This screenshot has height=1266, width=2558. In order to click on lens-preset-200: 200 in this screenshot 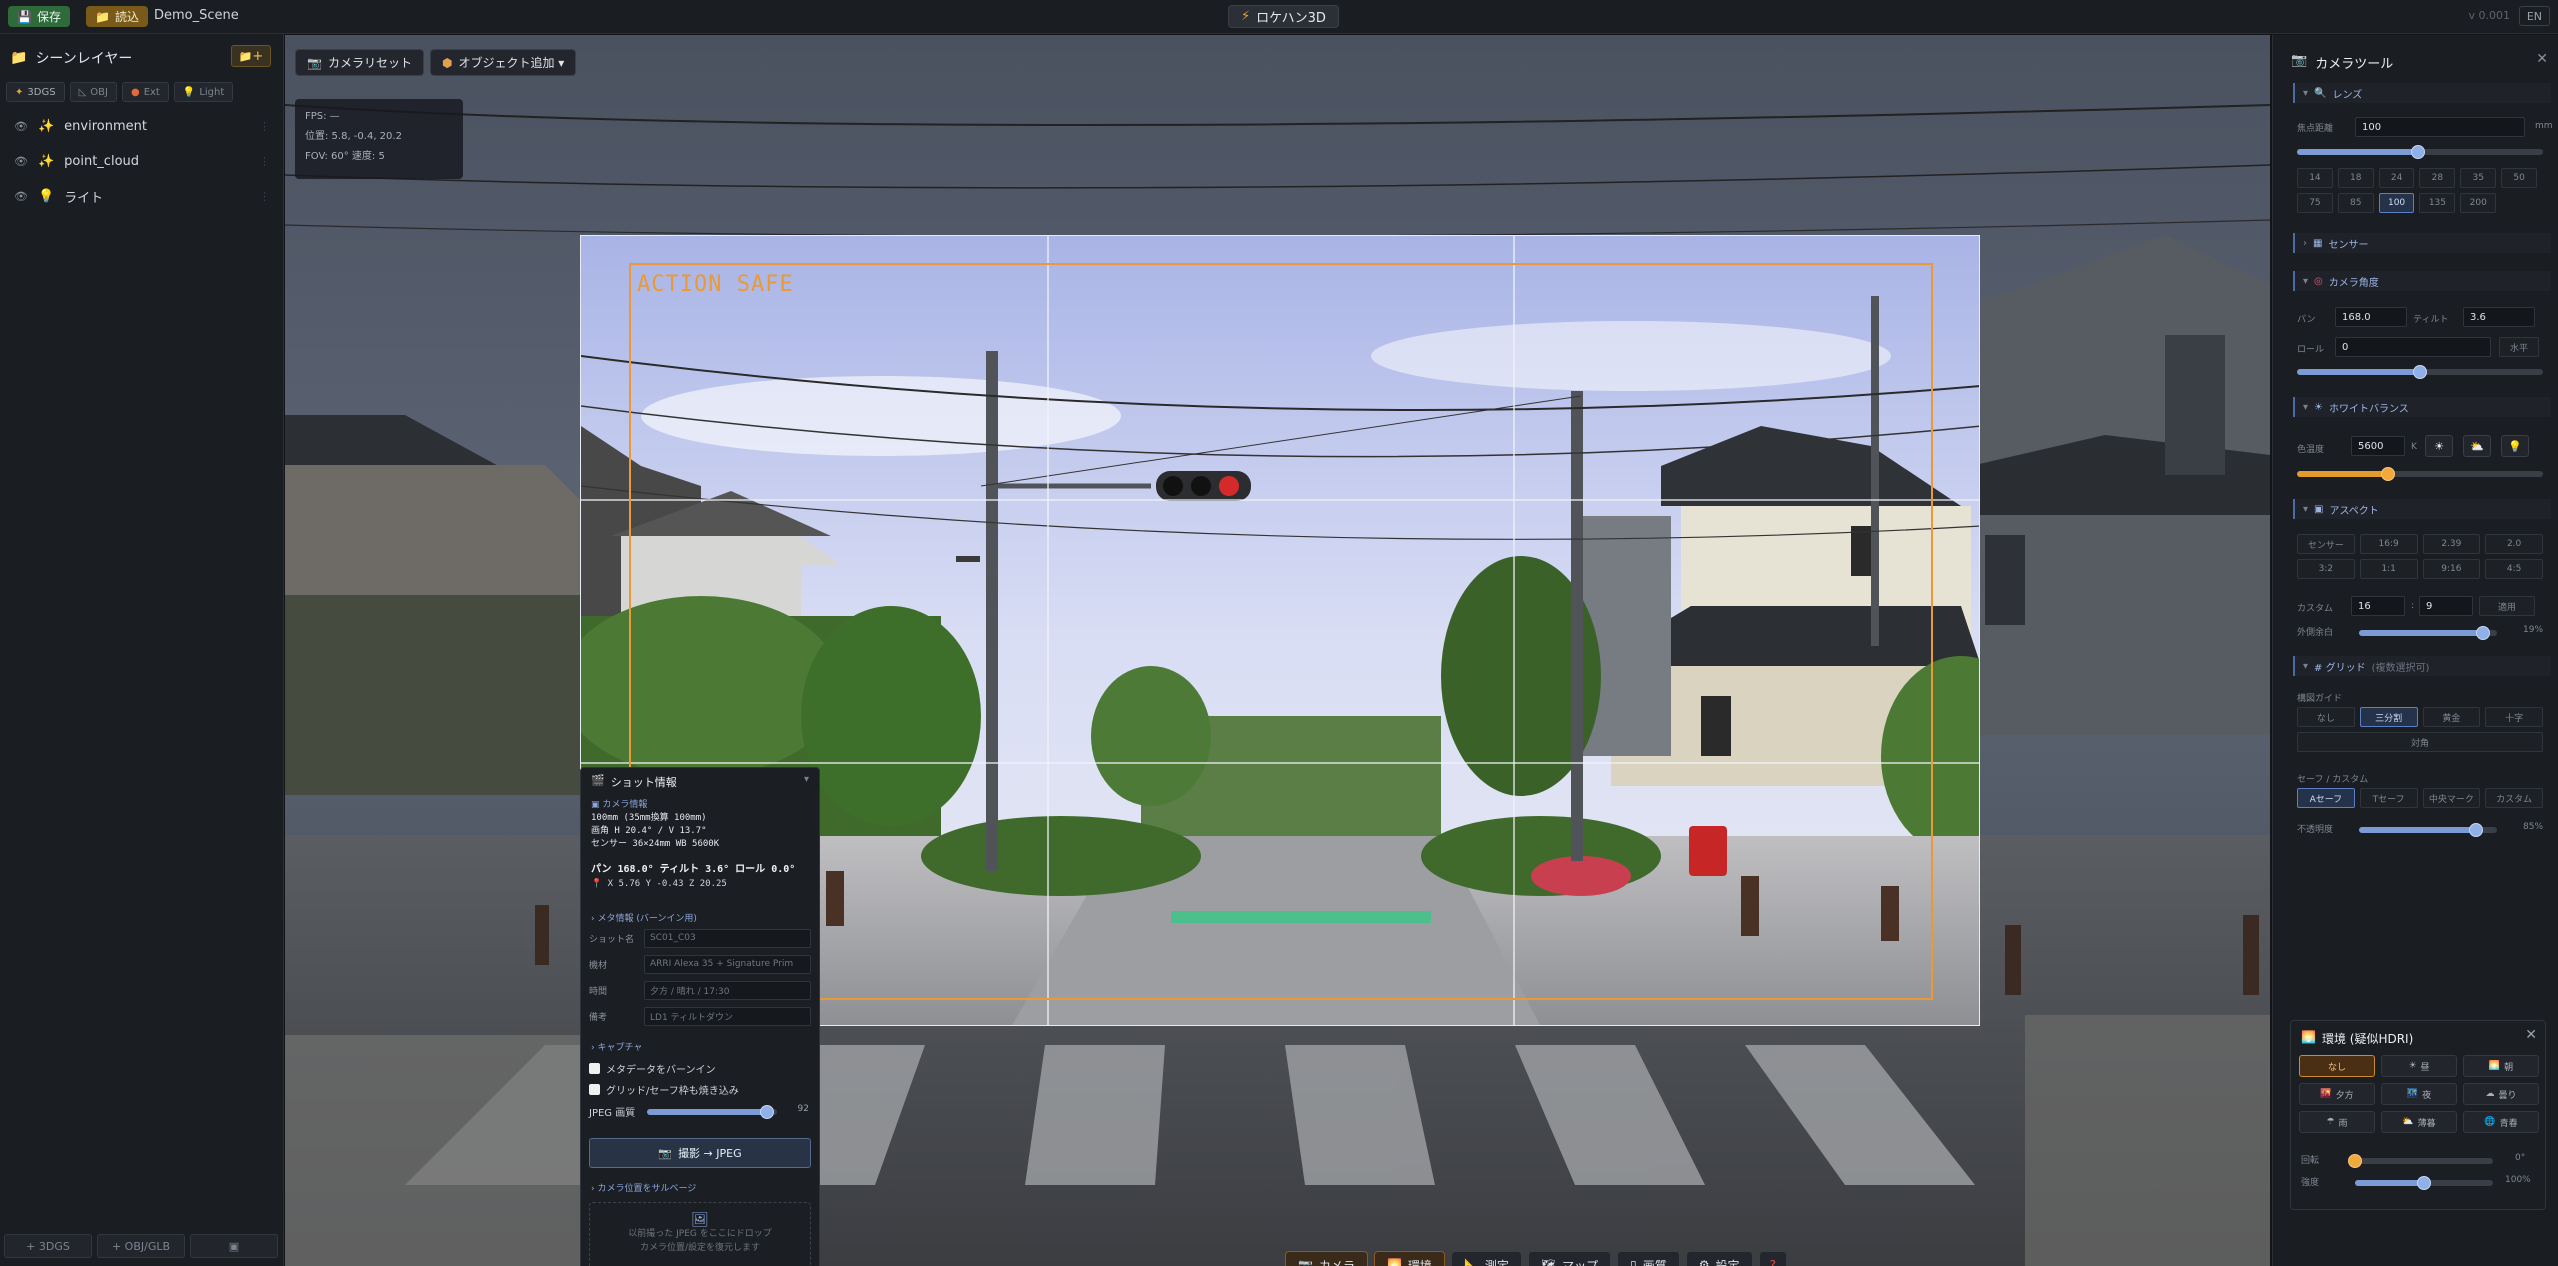, I will do `click(2478, 203)`.